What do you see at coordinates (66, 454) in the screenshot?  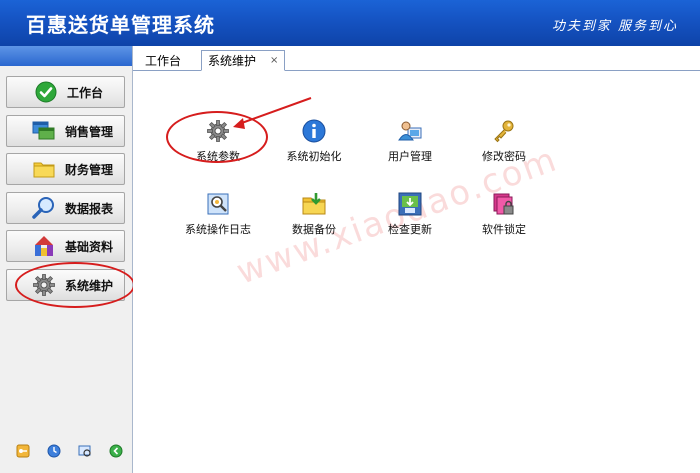 I see `sidebar-toolbar` at bounding box center [66, 454].